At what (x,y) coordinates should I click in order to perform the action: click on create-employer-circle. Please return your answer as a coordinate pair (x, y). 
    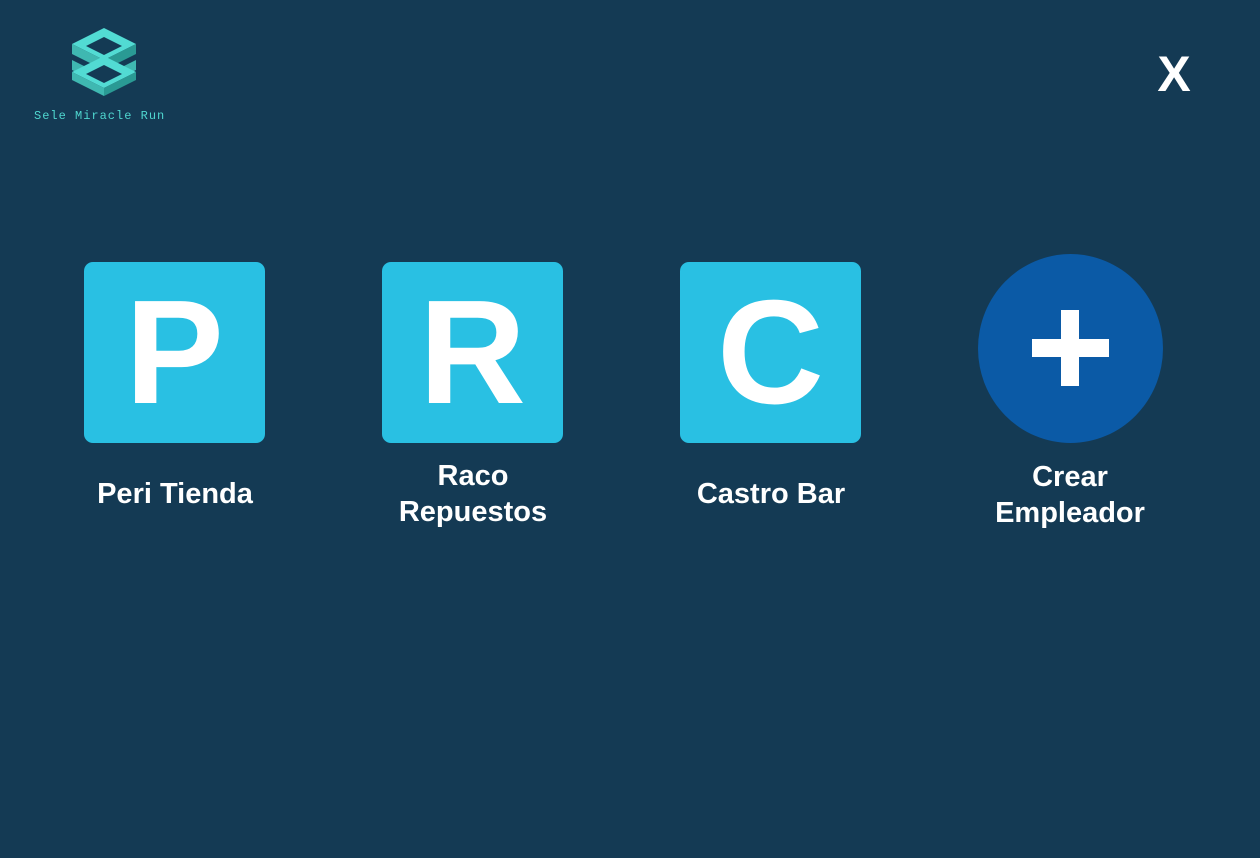
    Looking at the image, I should click on (1070, 348).